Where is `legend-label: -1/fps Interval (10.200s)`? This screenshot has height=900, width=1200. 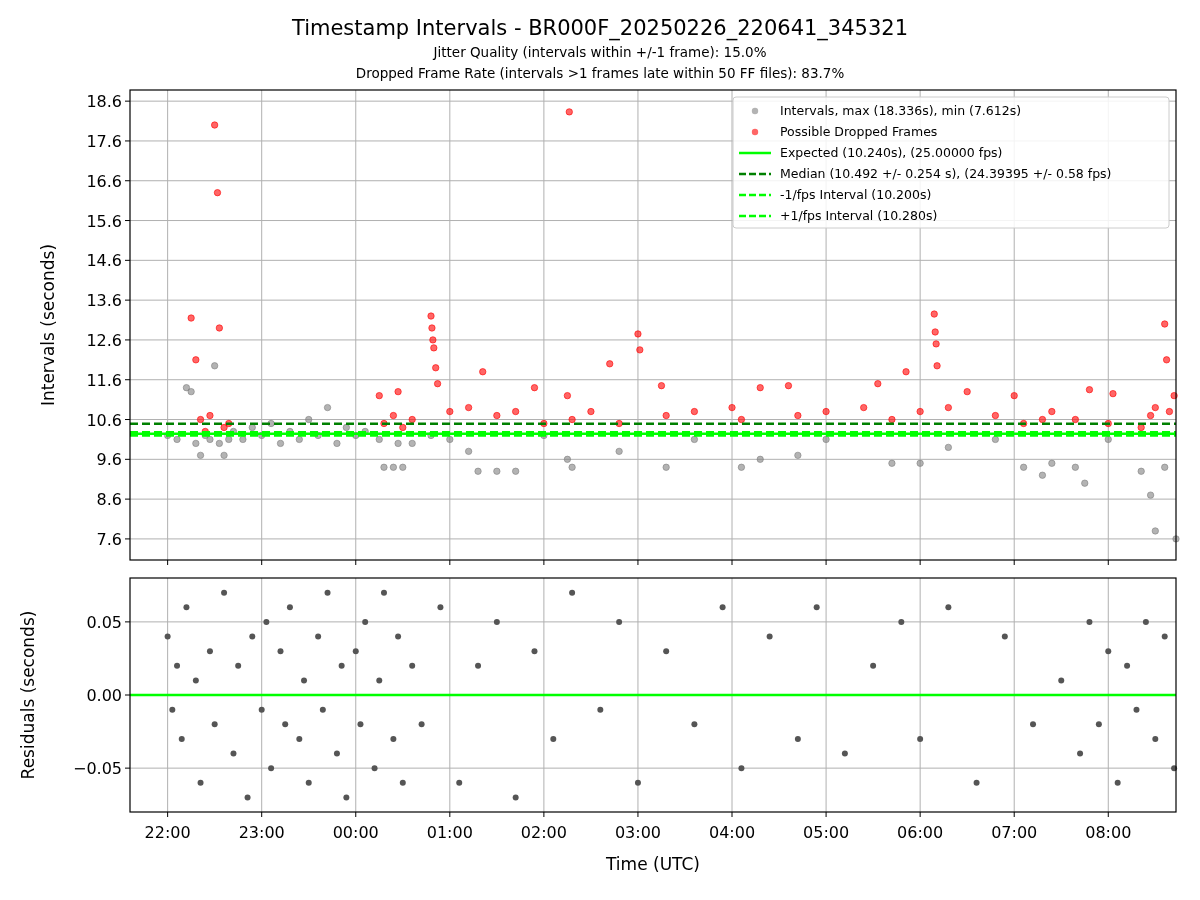
legend-label: -1/fps Interval (10.200s) is located at coordinates (856, 194).